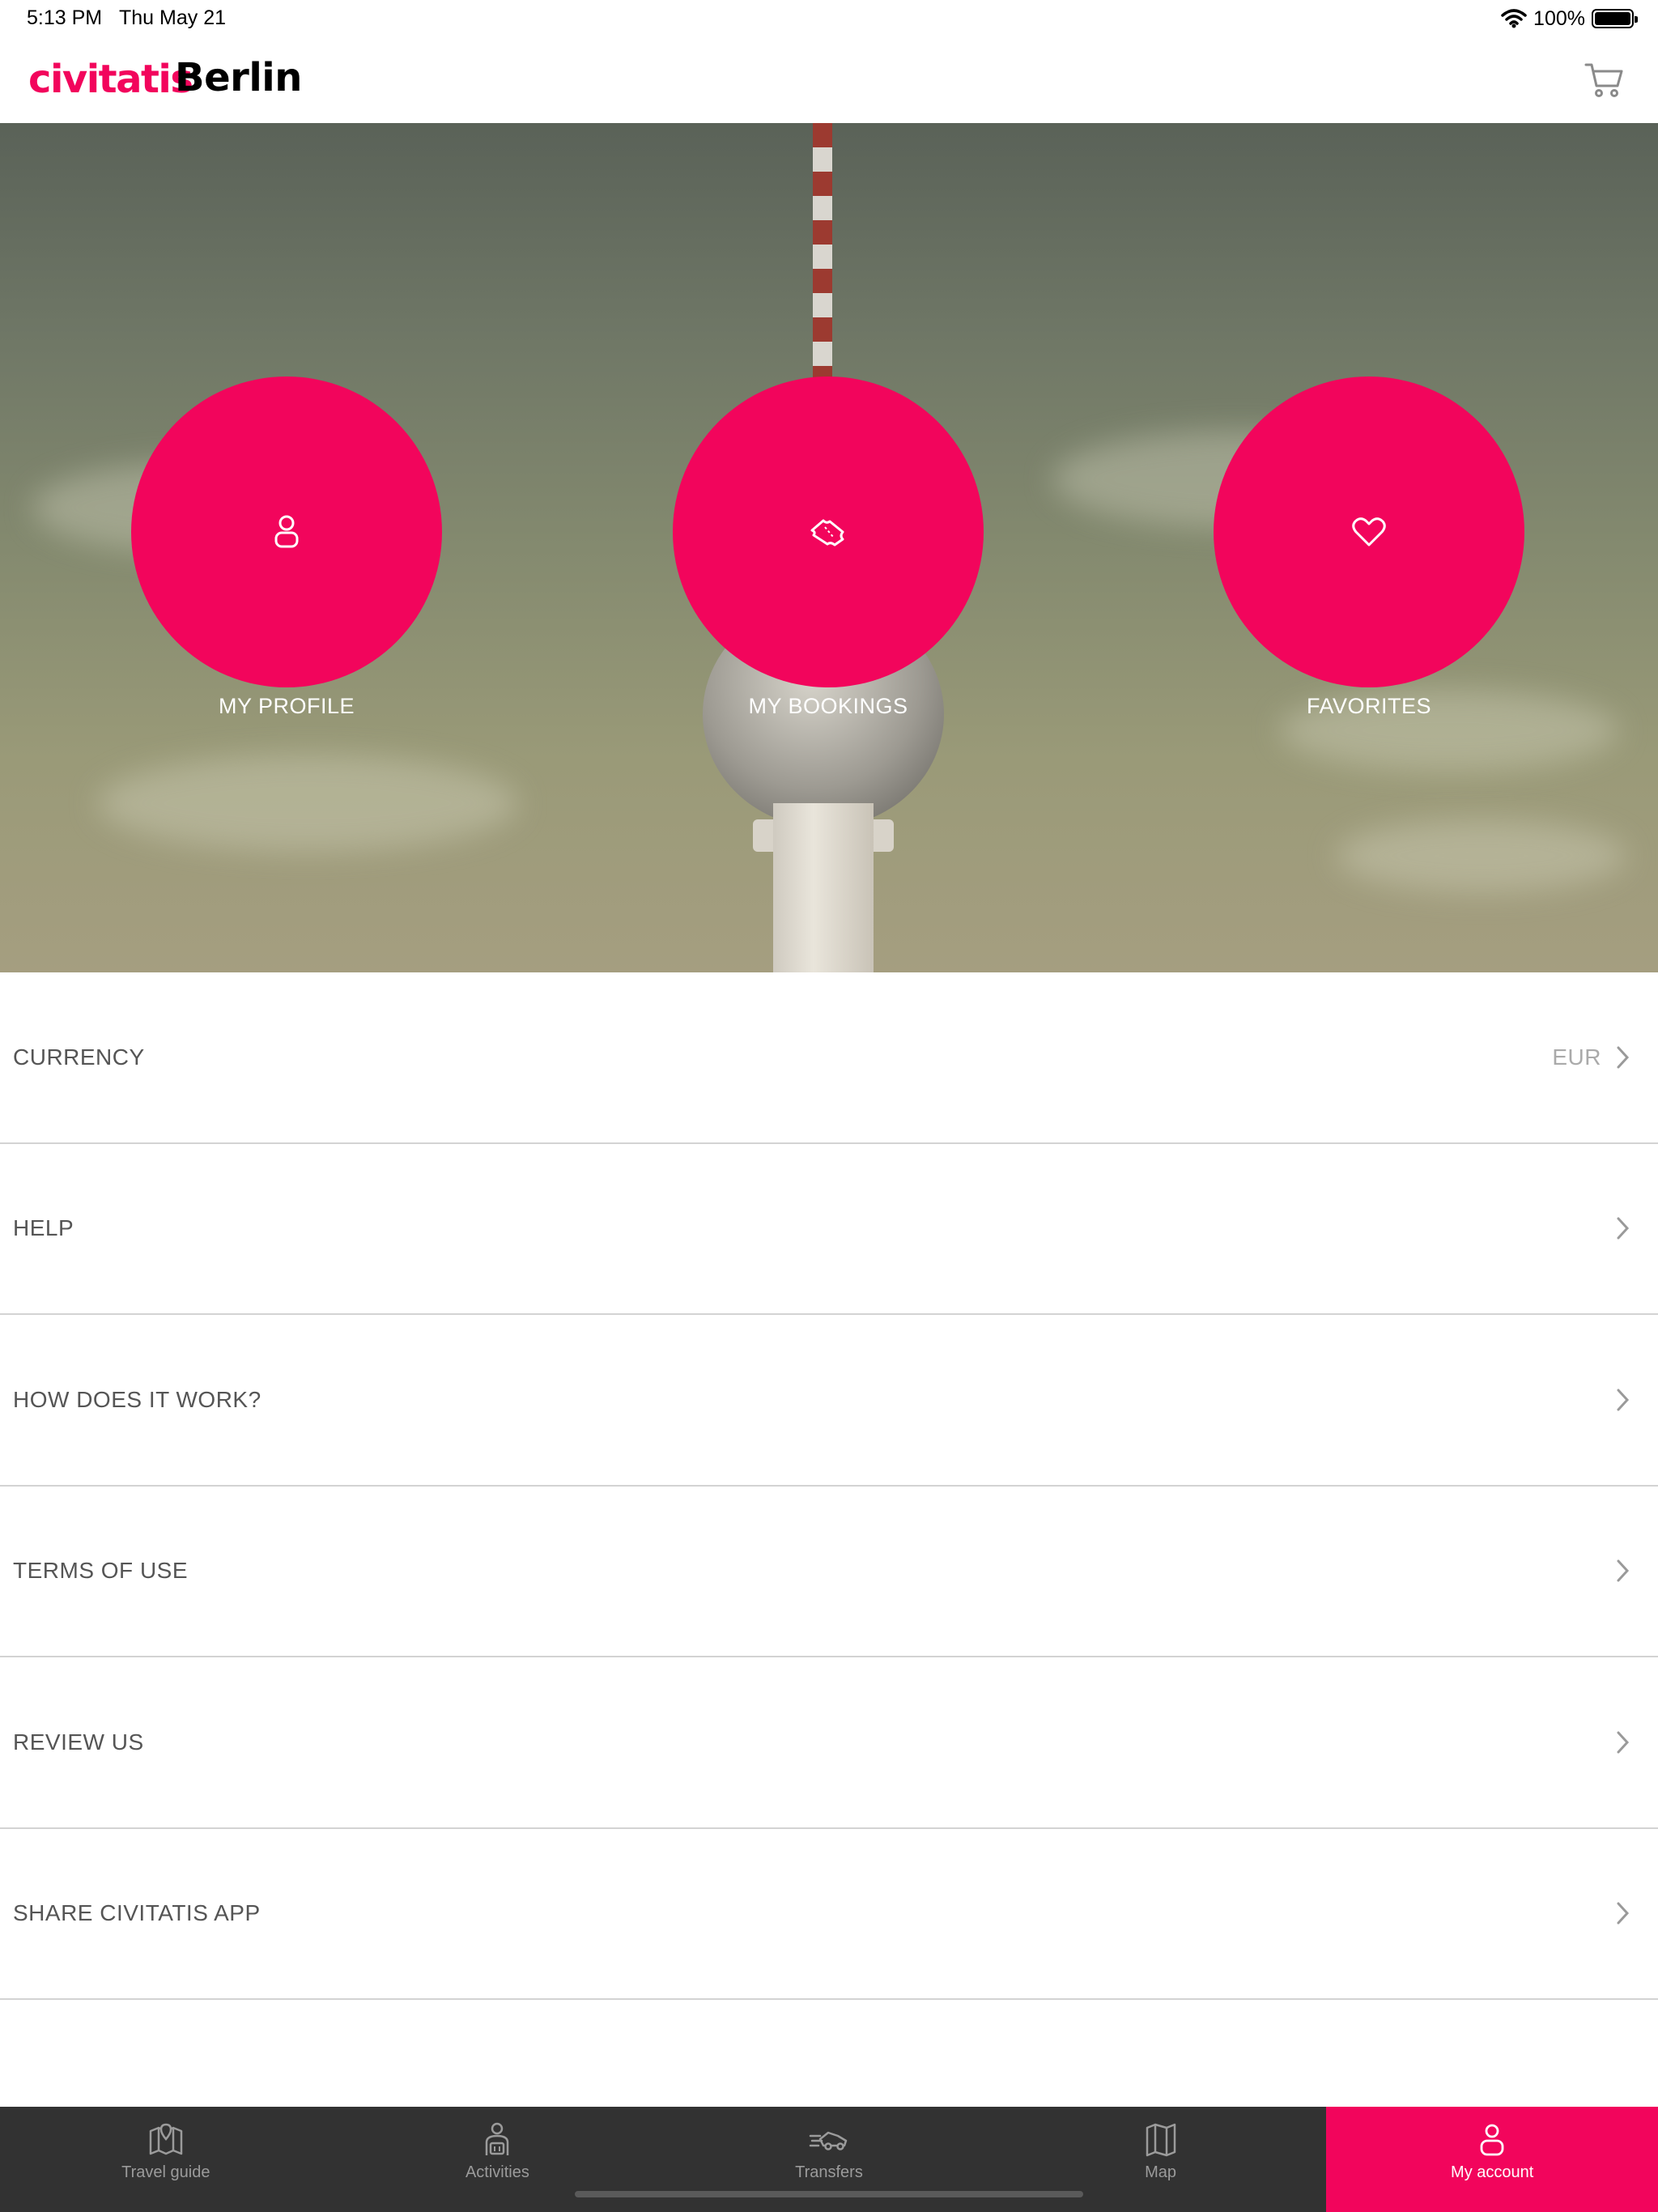  Describe the element at coordinates (173, 18) in the screenshot. I see `status-date: Thu May 21` at that location.